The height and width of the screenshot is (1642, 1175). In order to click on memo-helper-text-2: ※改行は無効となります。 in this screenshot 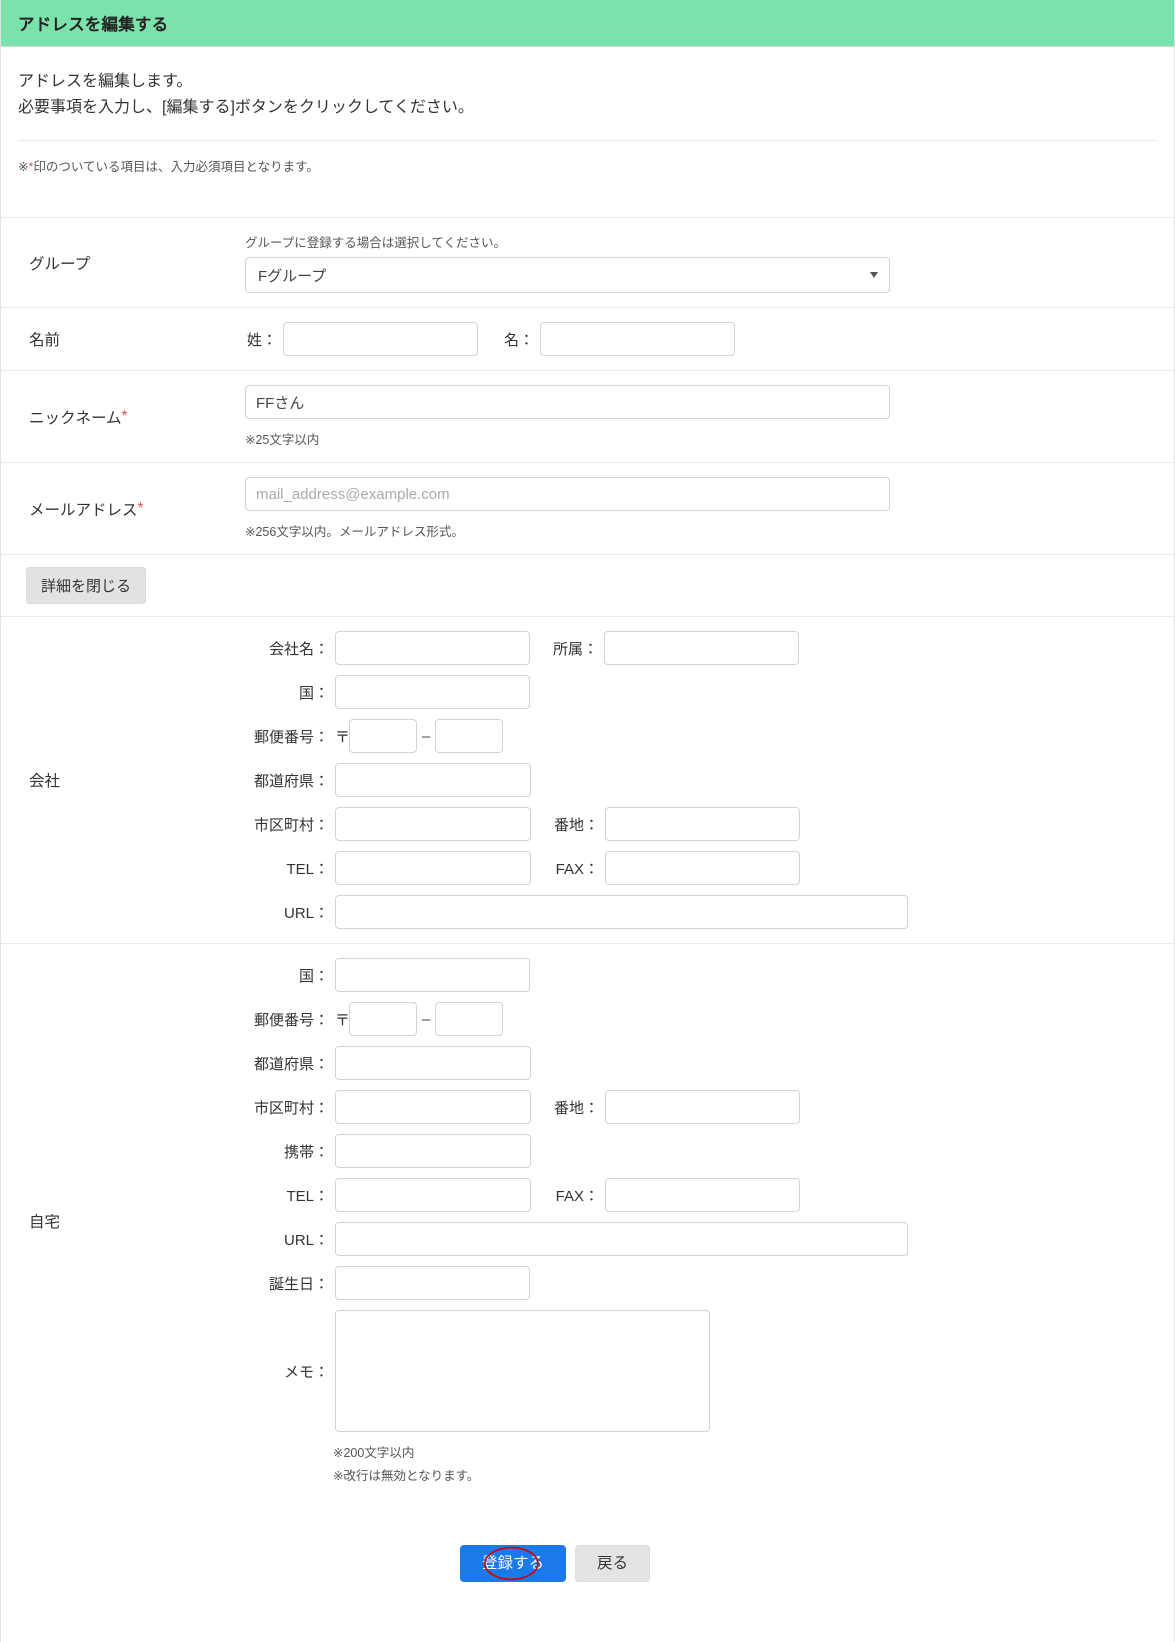, I will do `click(406, 1476)`.